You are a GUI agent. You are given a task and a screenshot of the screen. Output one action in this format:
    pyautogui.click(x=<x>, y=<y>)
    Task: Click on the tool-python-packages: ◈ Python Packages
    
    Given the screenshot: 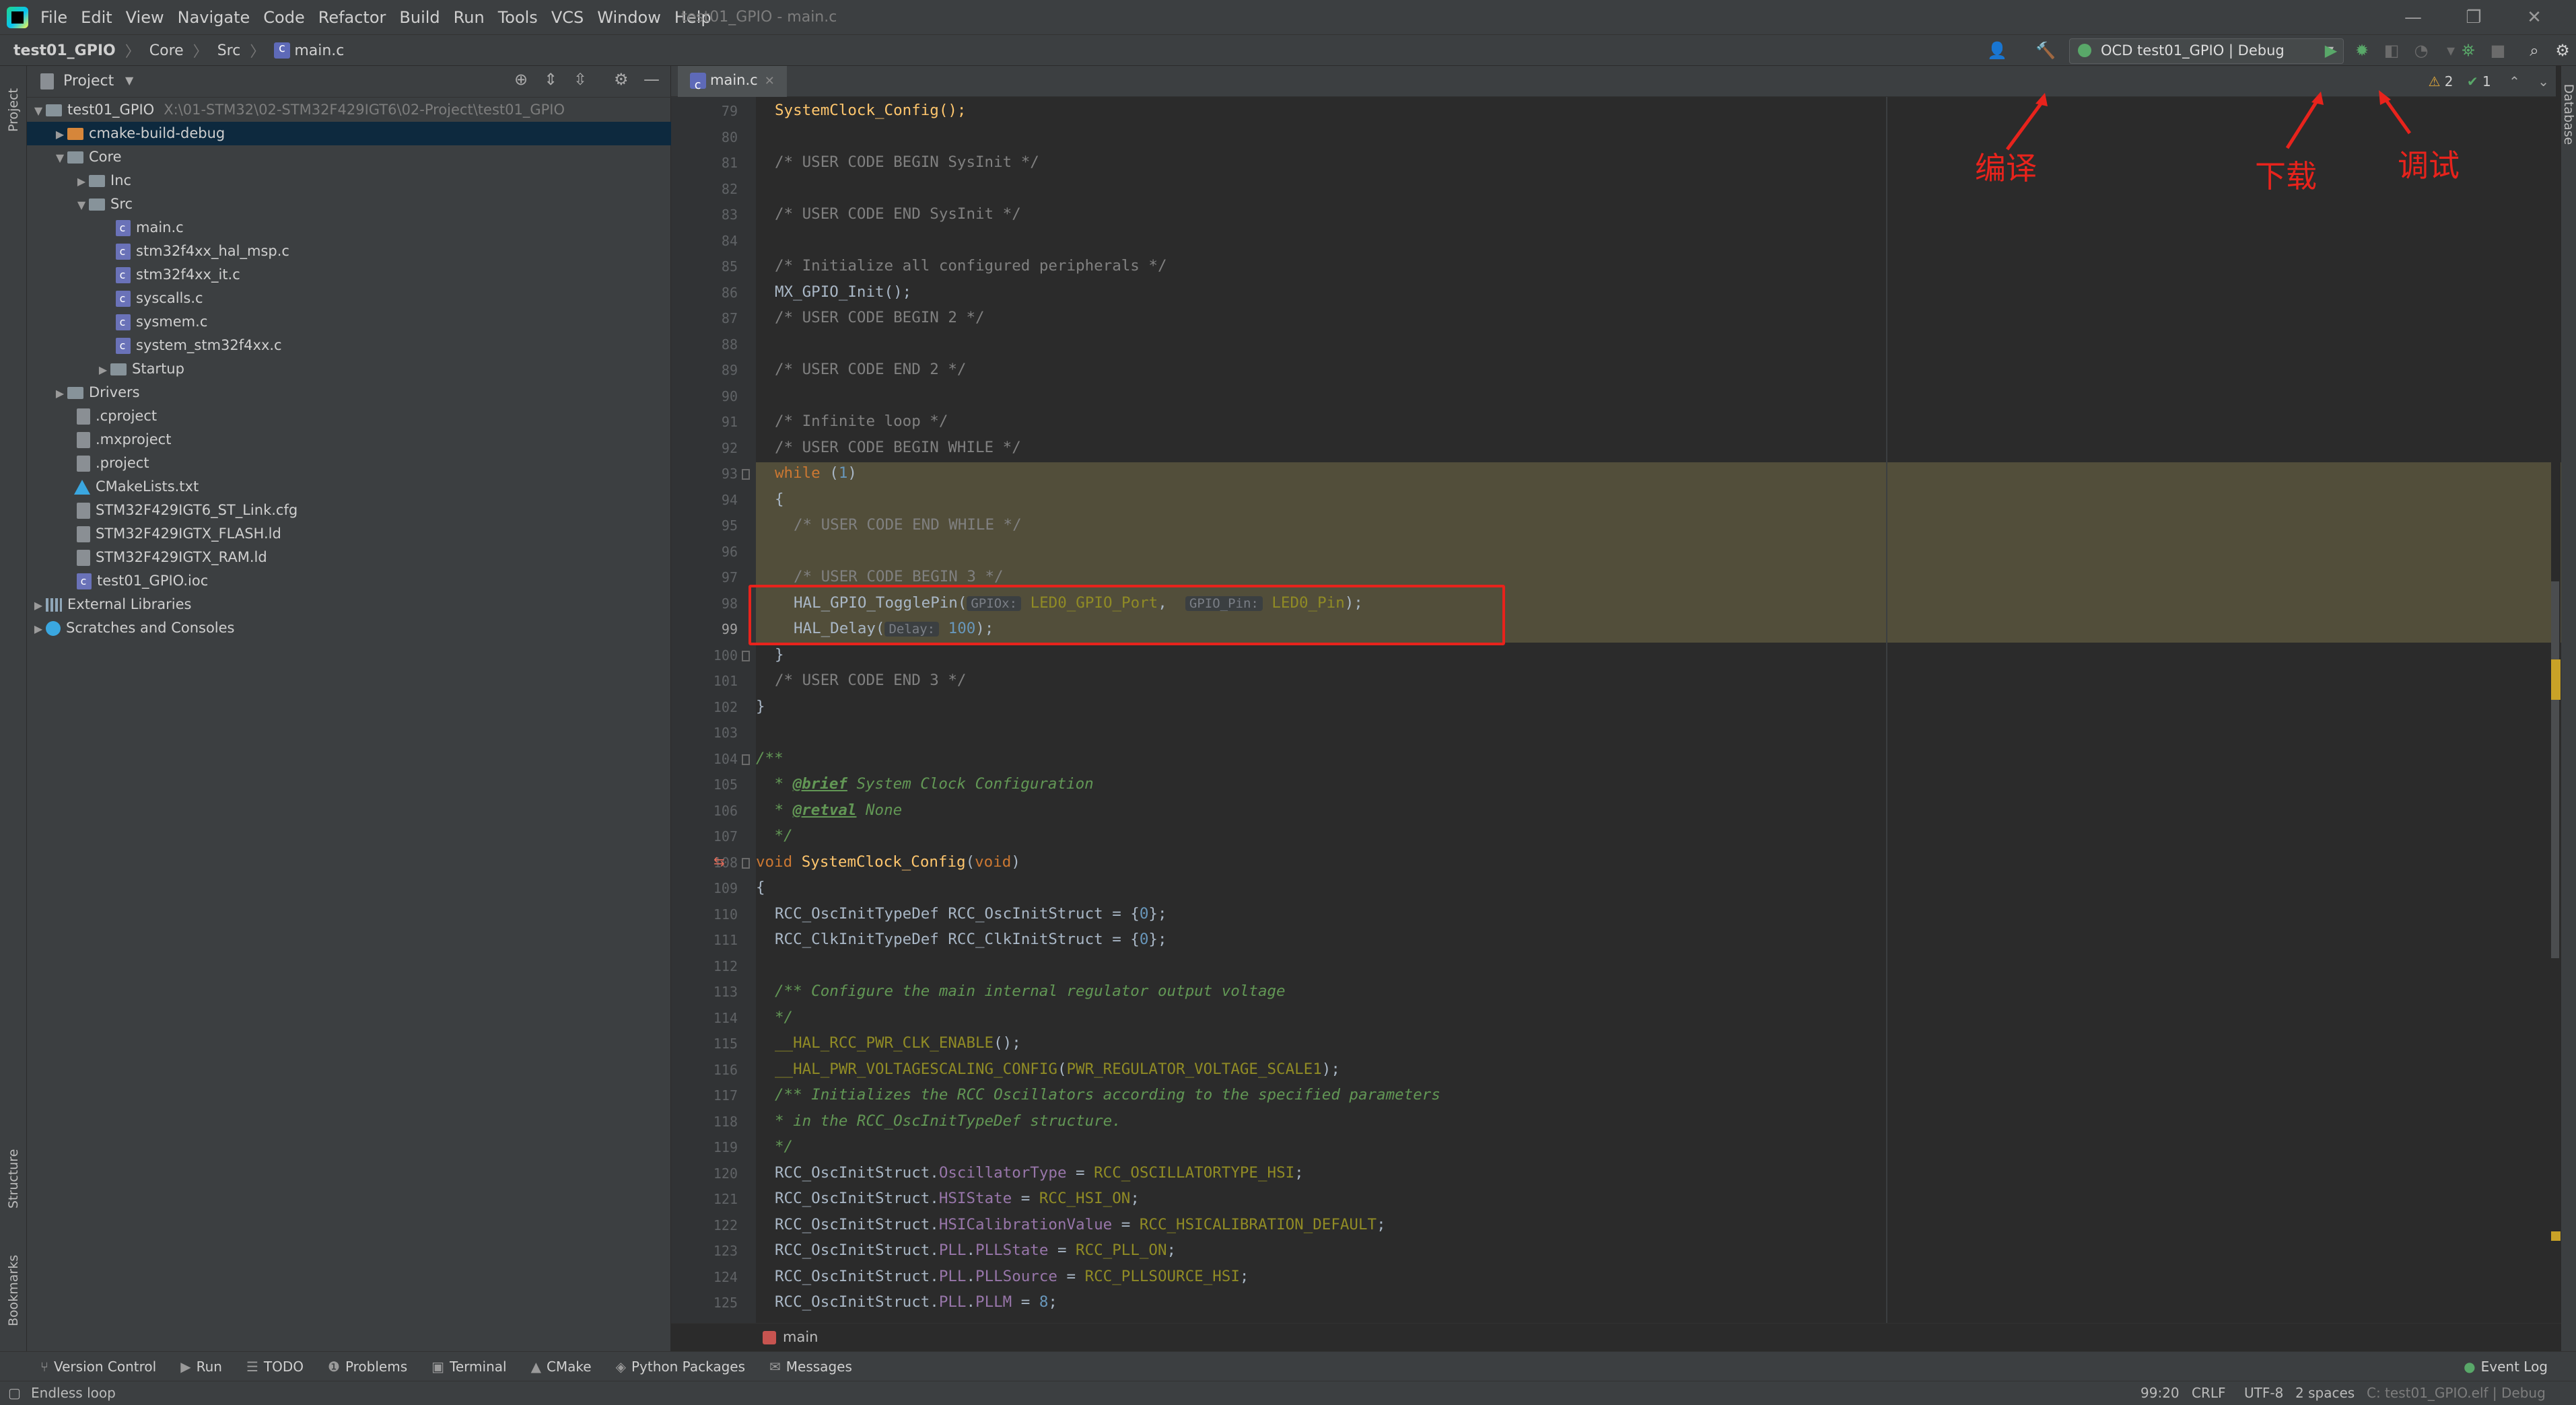 What is the action you would take?
    pyautogui.click(x=680, y=1367)
    